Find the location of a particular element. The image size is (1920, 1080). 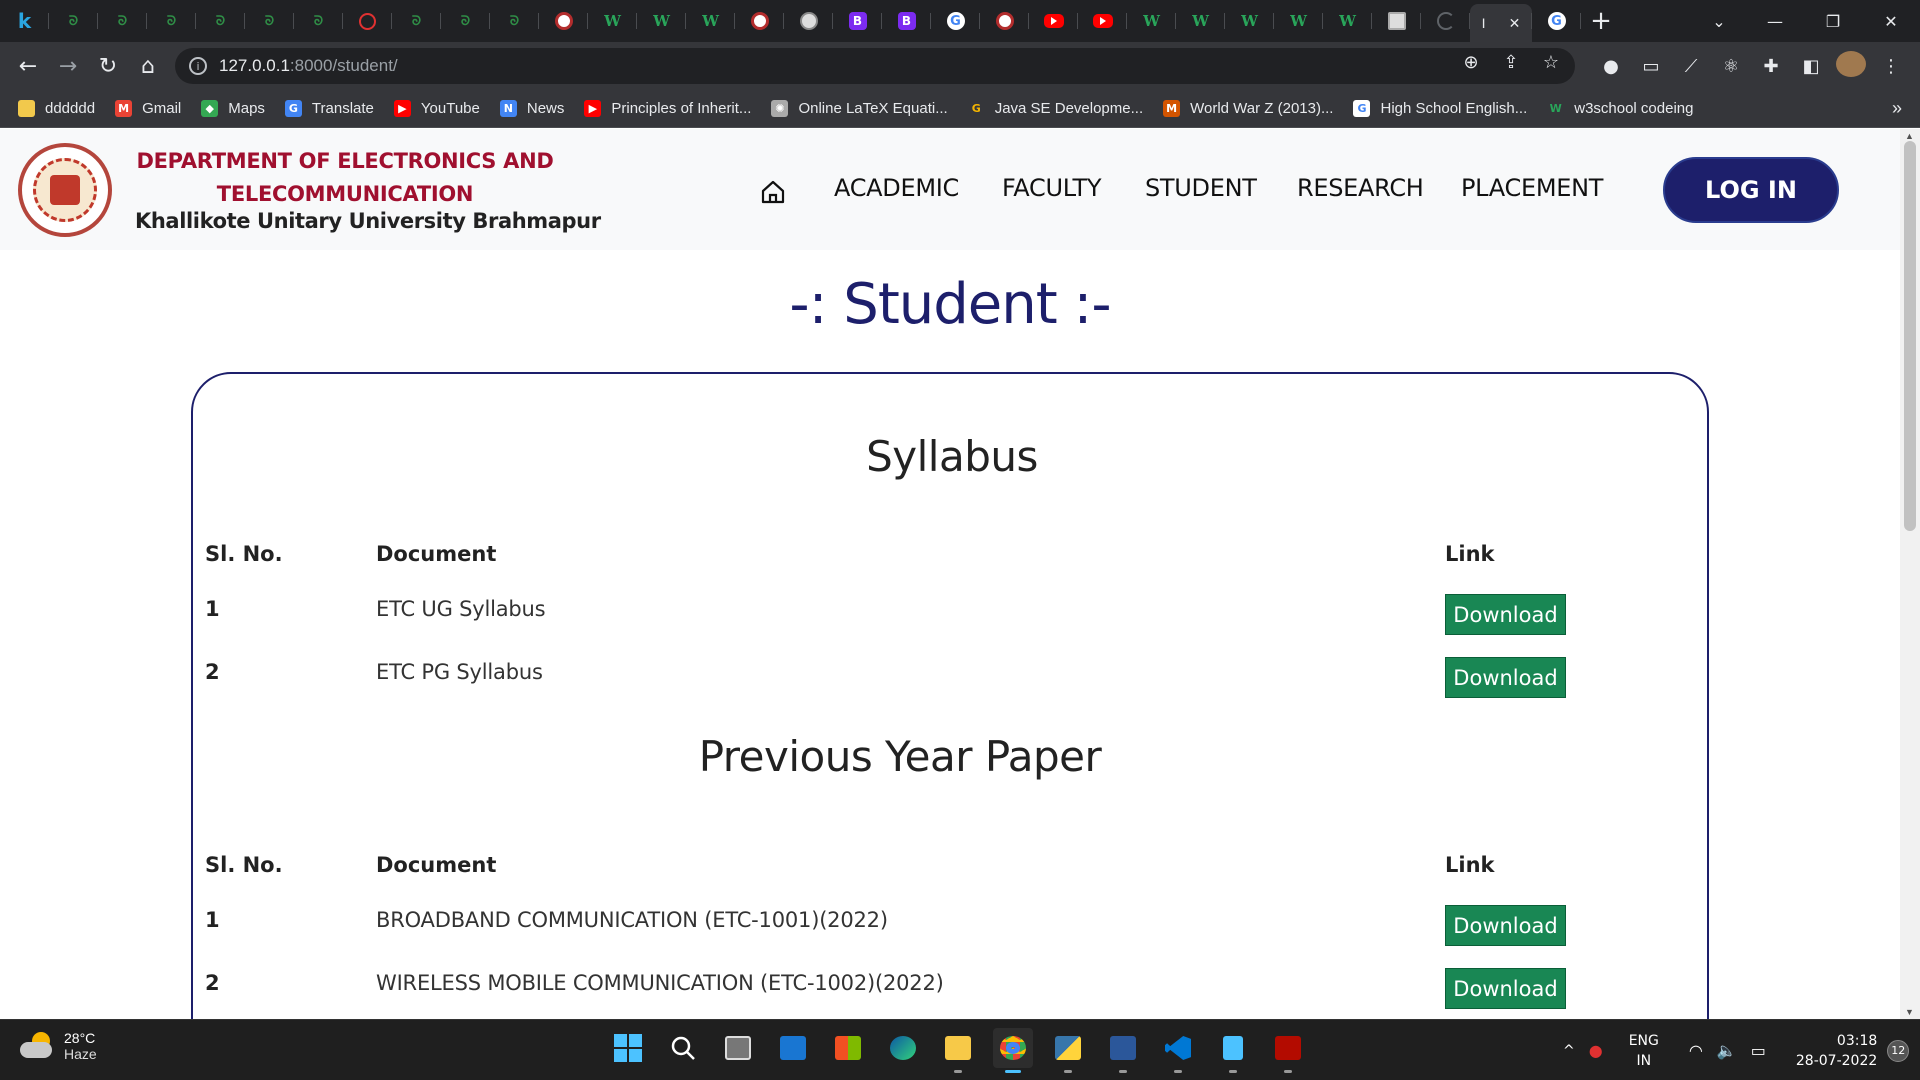

browser-tab: Q is located at coordinates (367, 21).